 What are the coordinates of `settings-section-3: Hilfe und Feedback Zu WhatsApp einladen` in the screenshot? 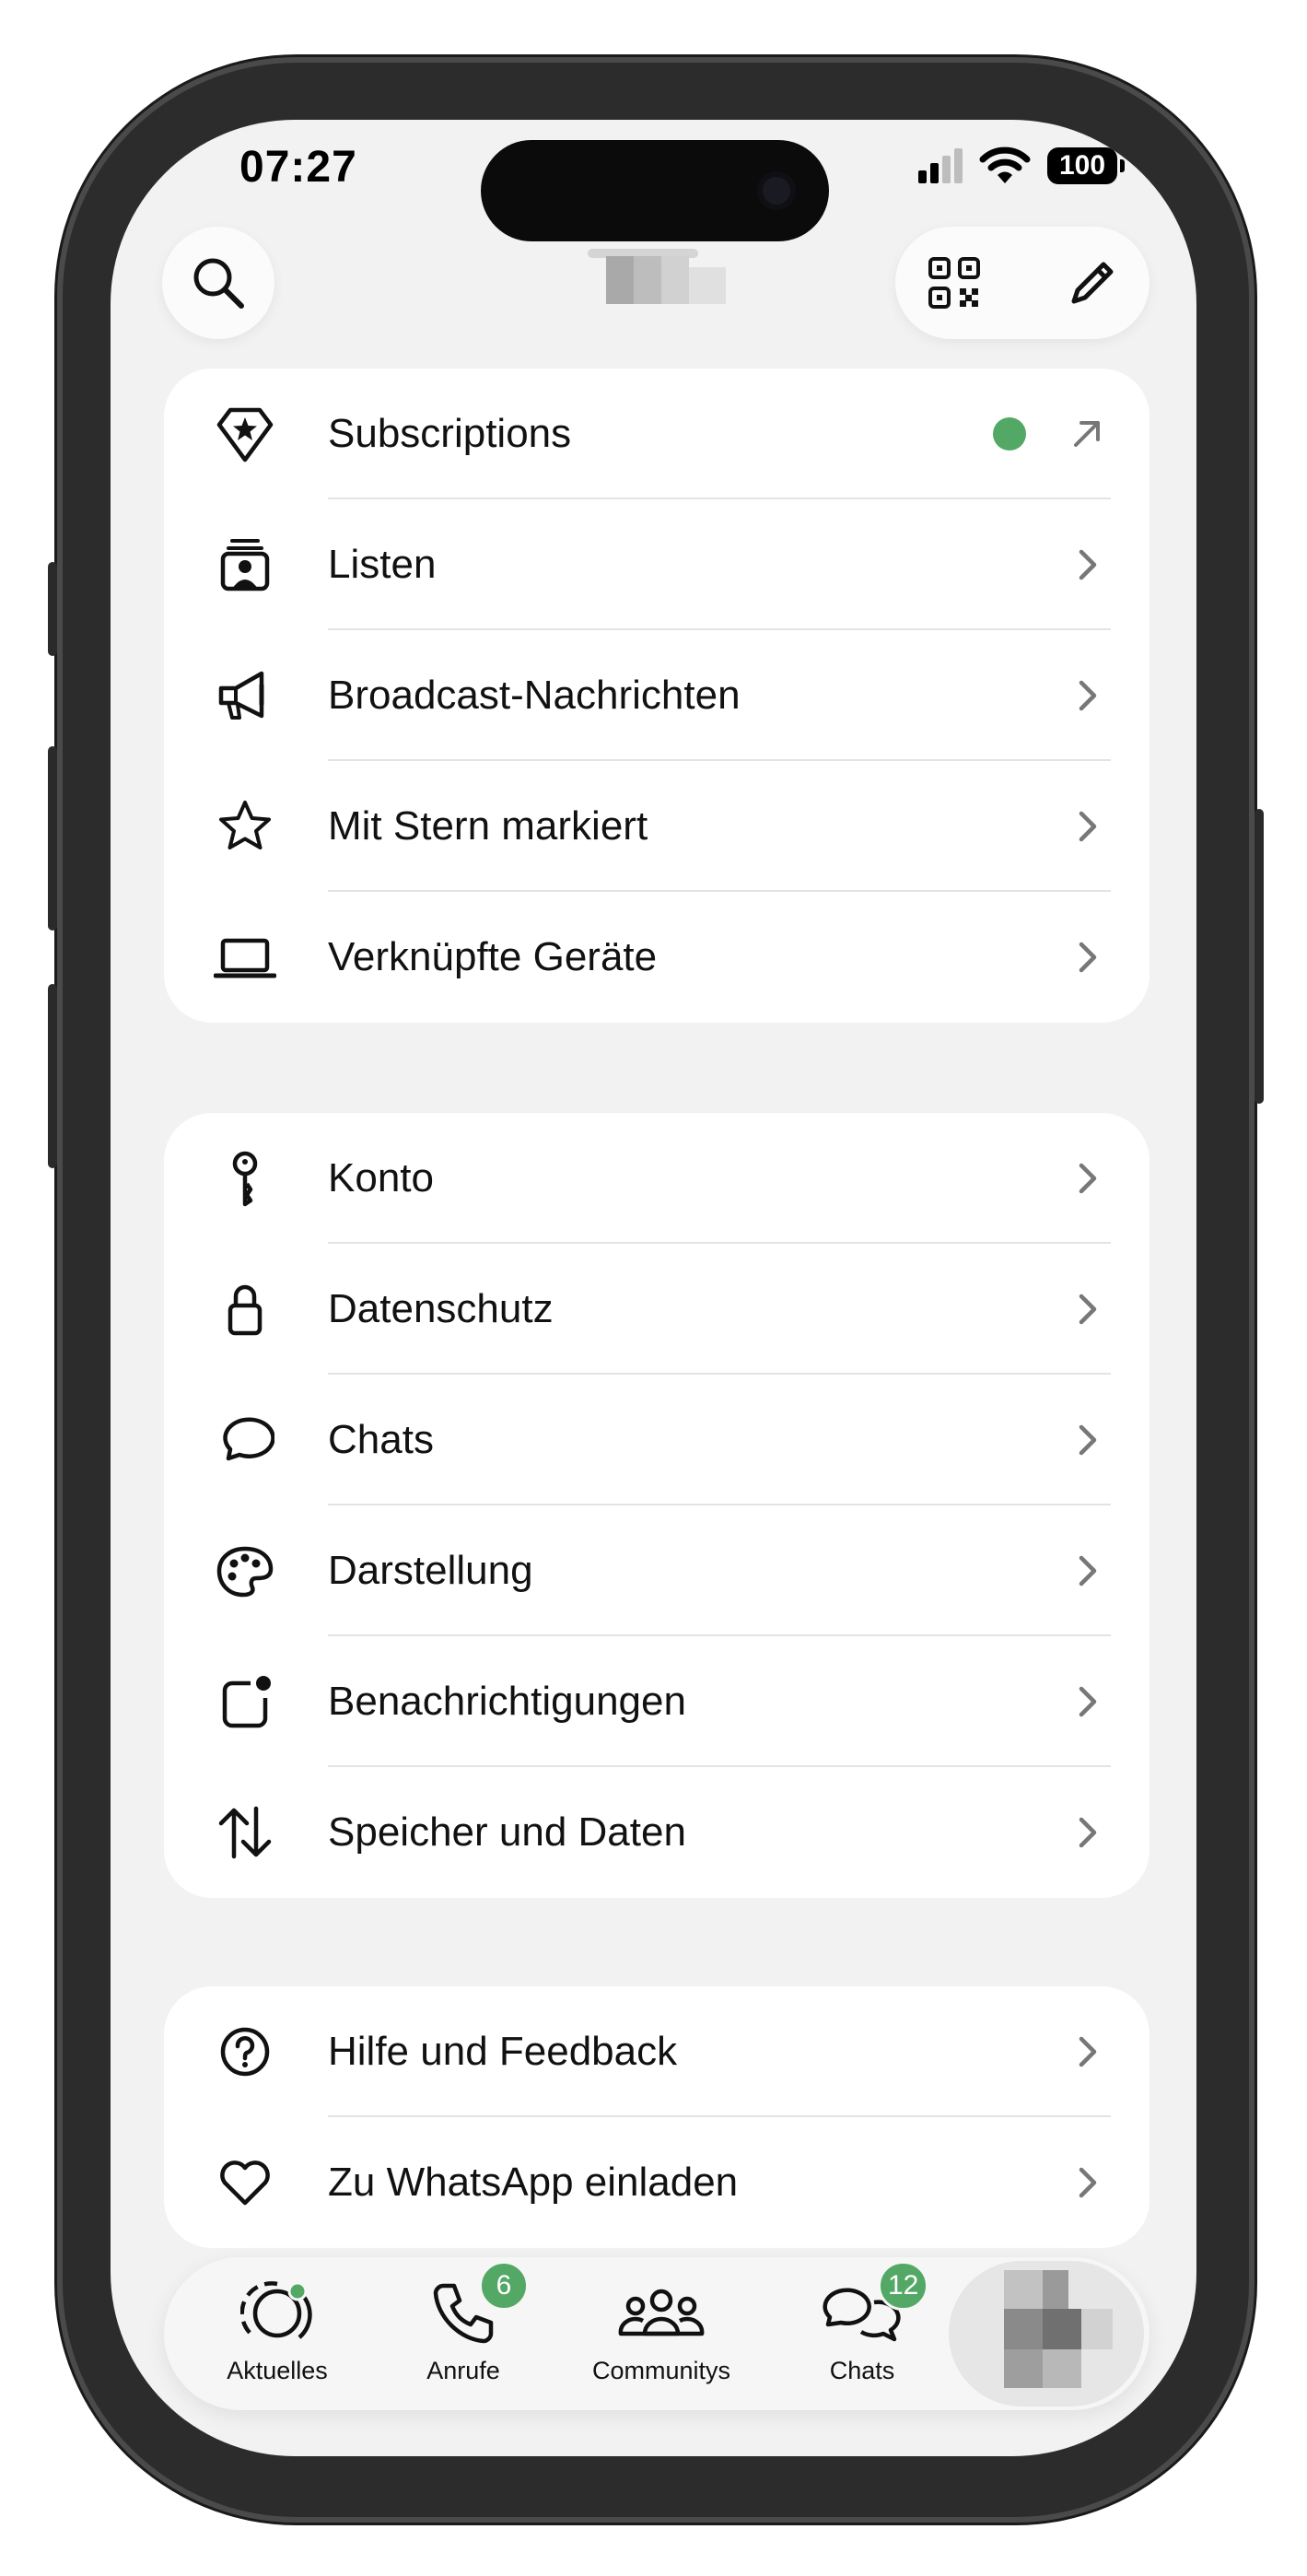 It's located at (657, 2117).